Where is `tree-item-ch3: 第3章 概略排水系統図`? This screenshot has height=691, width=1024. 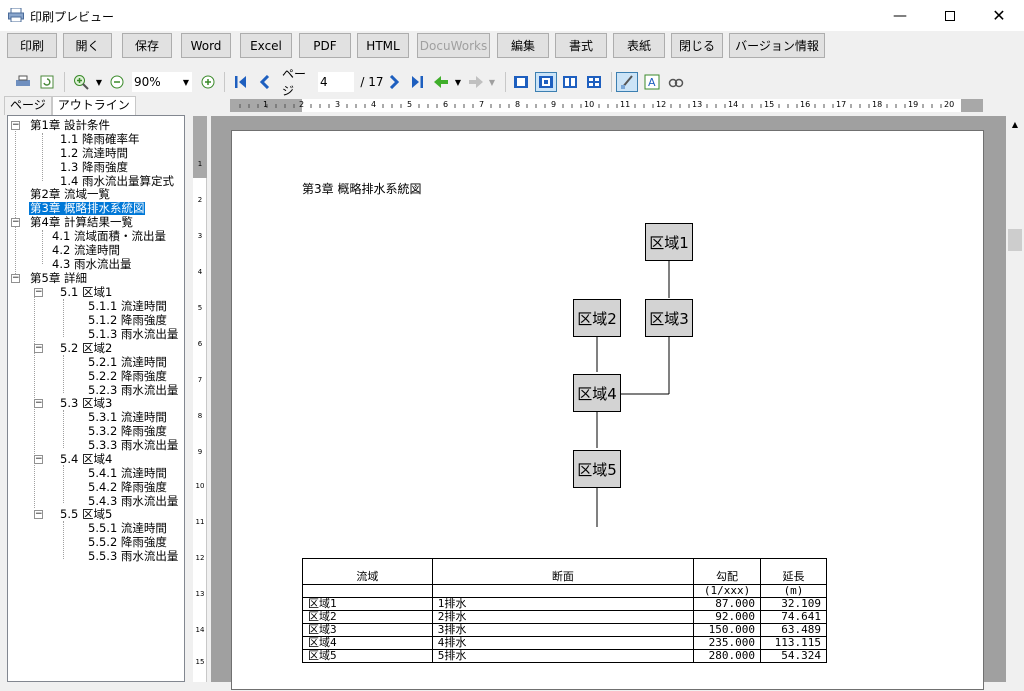
tree-item-ch3: 第3章 概略排水系統図 is located at coordinates (87, 208).